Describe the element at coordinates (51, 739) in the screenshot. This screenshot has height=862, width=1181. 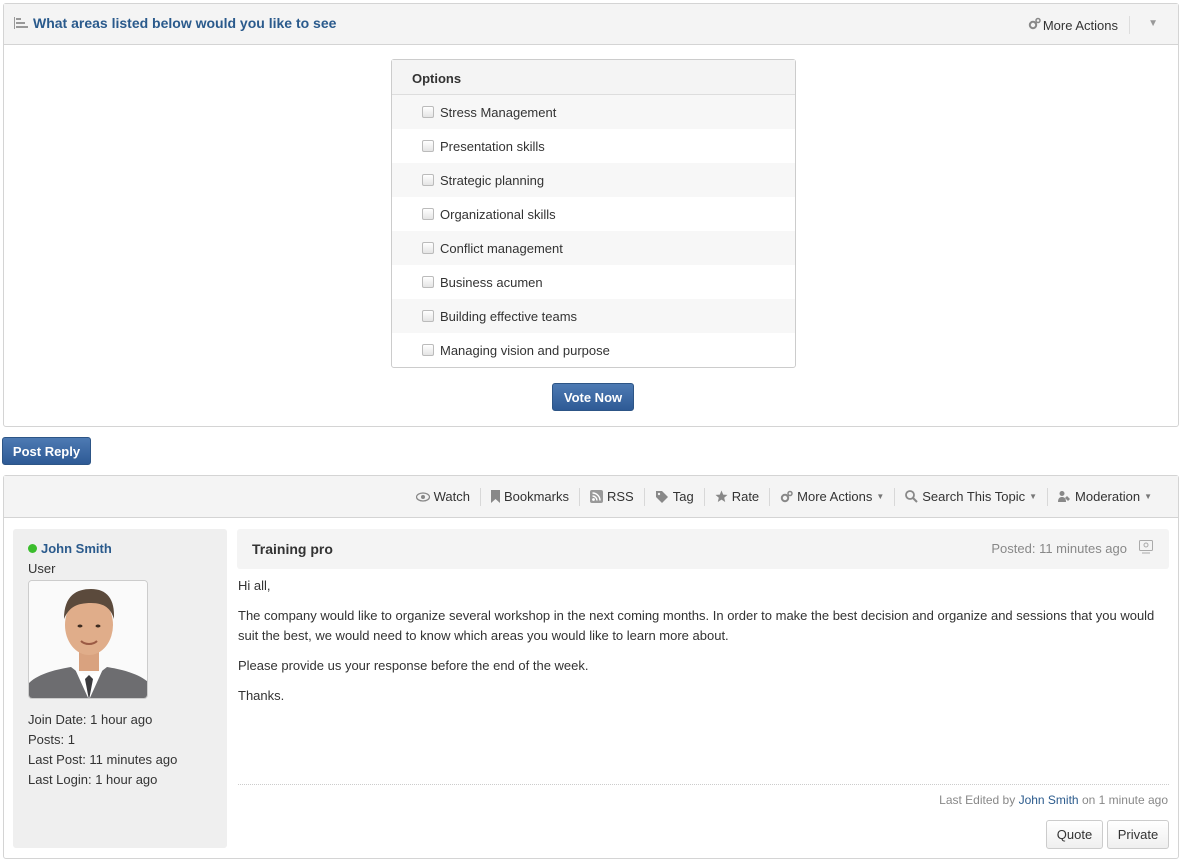
I see `author-posts: Posts: 1` at that location.